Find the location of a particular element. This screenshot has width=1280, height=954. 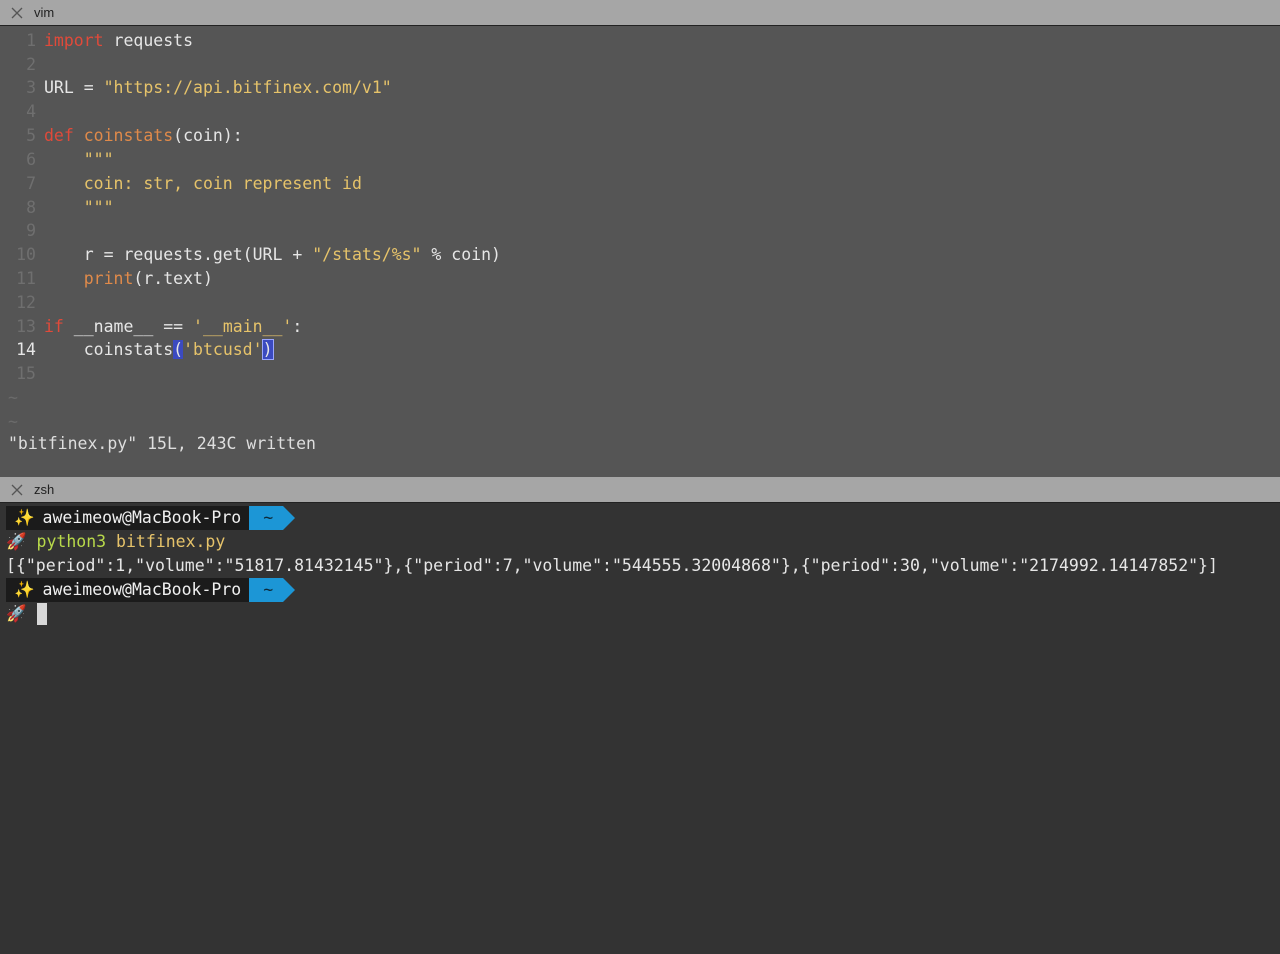

line-number: 15 is located at coordinates (26, 373).